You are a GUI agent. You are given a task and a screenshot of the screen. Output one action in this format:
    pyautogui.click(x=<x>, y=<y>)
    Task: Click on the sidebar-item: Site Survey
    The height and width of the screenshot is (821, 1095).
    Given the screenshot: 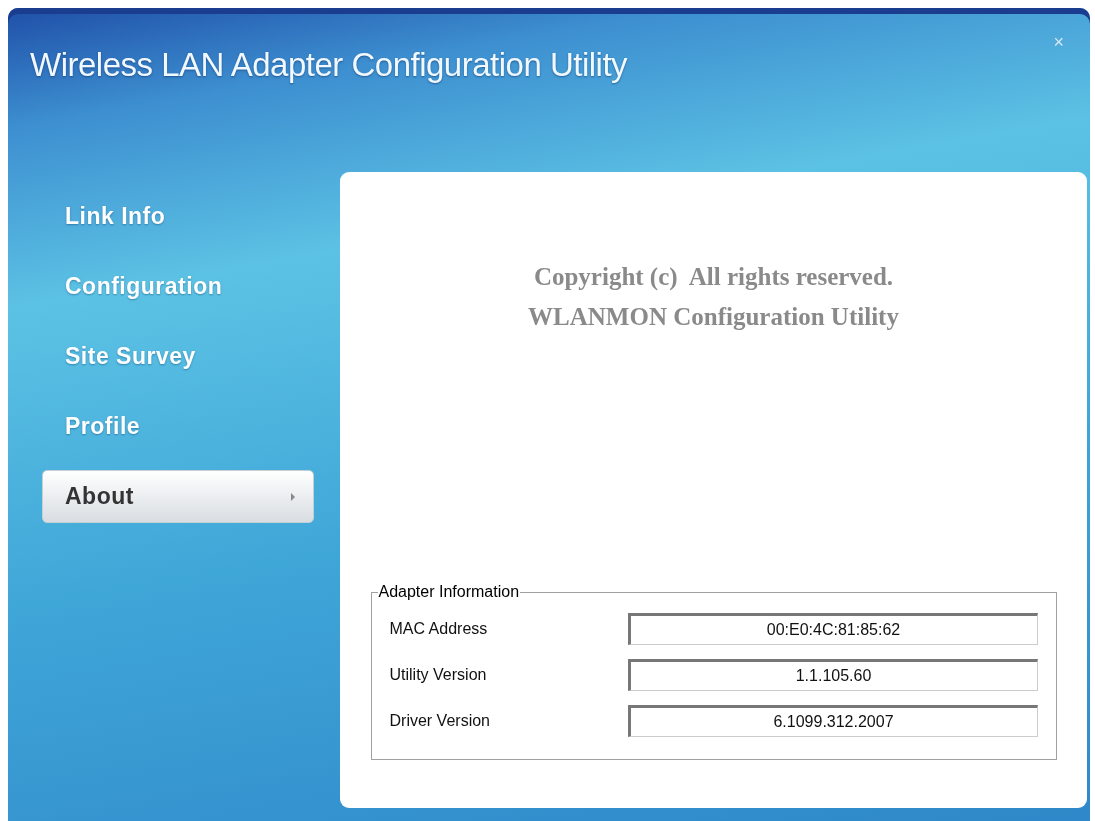 What is the action you would take?
    pyautogui.click(x=178, y=356)
    